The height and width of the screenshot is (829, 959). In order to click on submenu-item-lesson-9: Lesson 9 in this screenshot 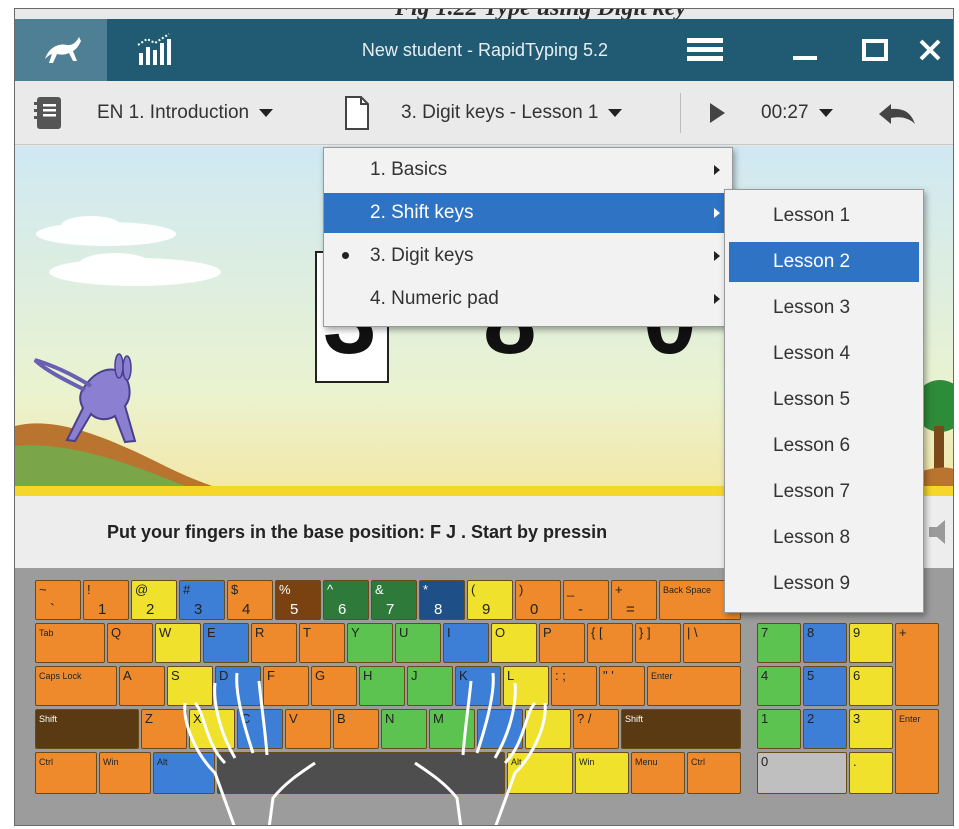, I will do `click(824, 584)`.